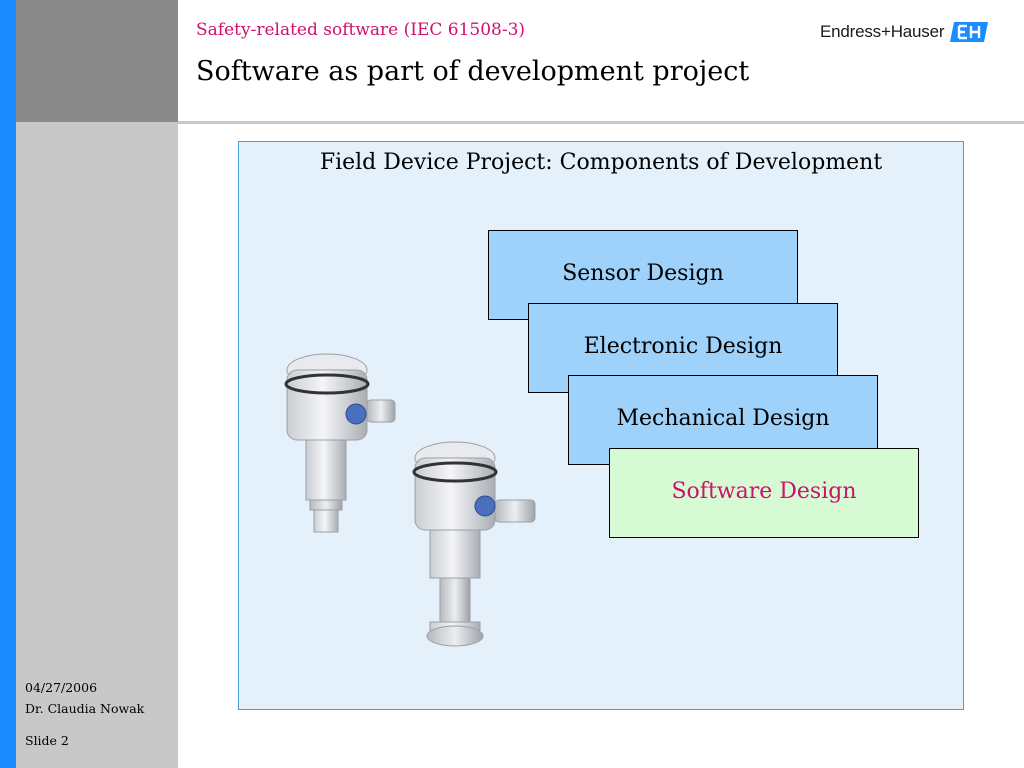 The image size is (1024, 768). Describe the element at coordinates (61, 687) in the screenshot. I see `footer-date: 04/27/2006` at that location.